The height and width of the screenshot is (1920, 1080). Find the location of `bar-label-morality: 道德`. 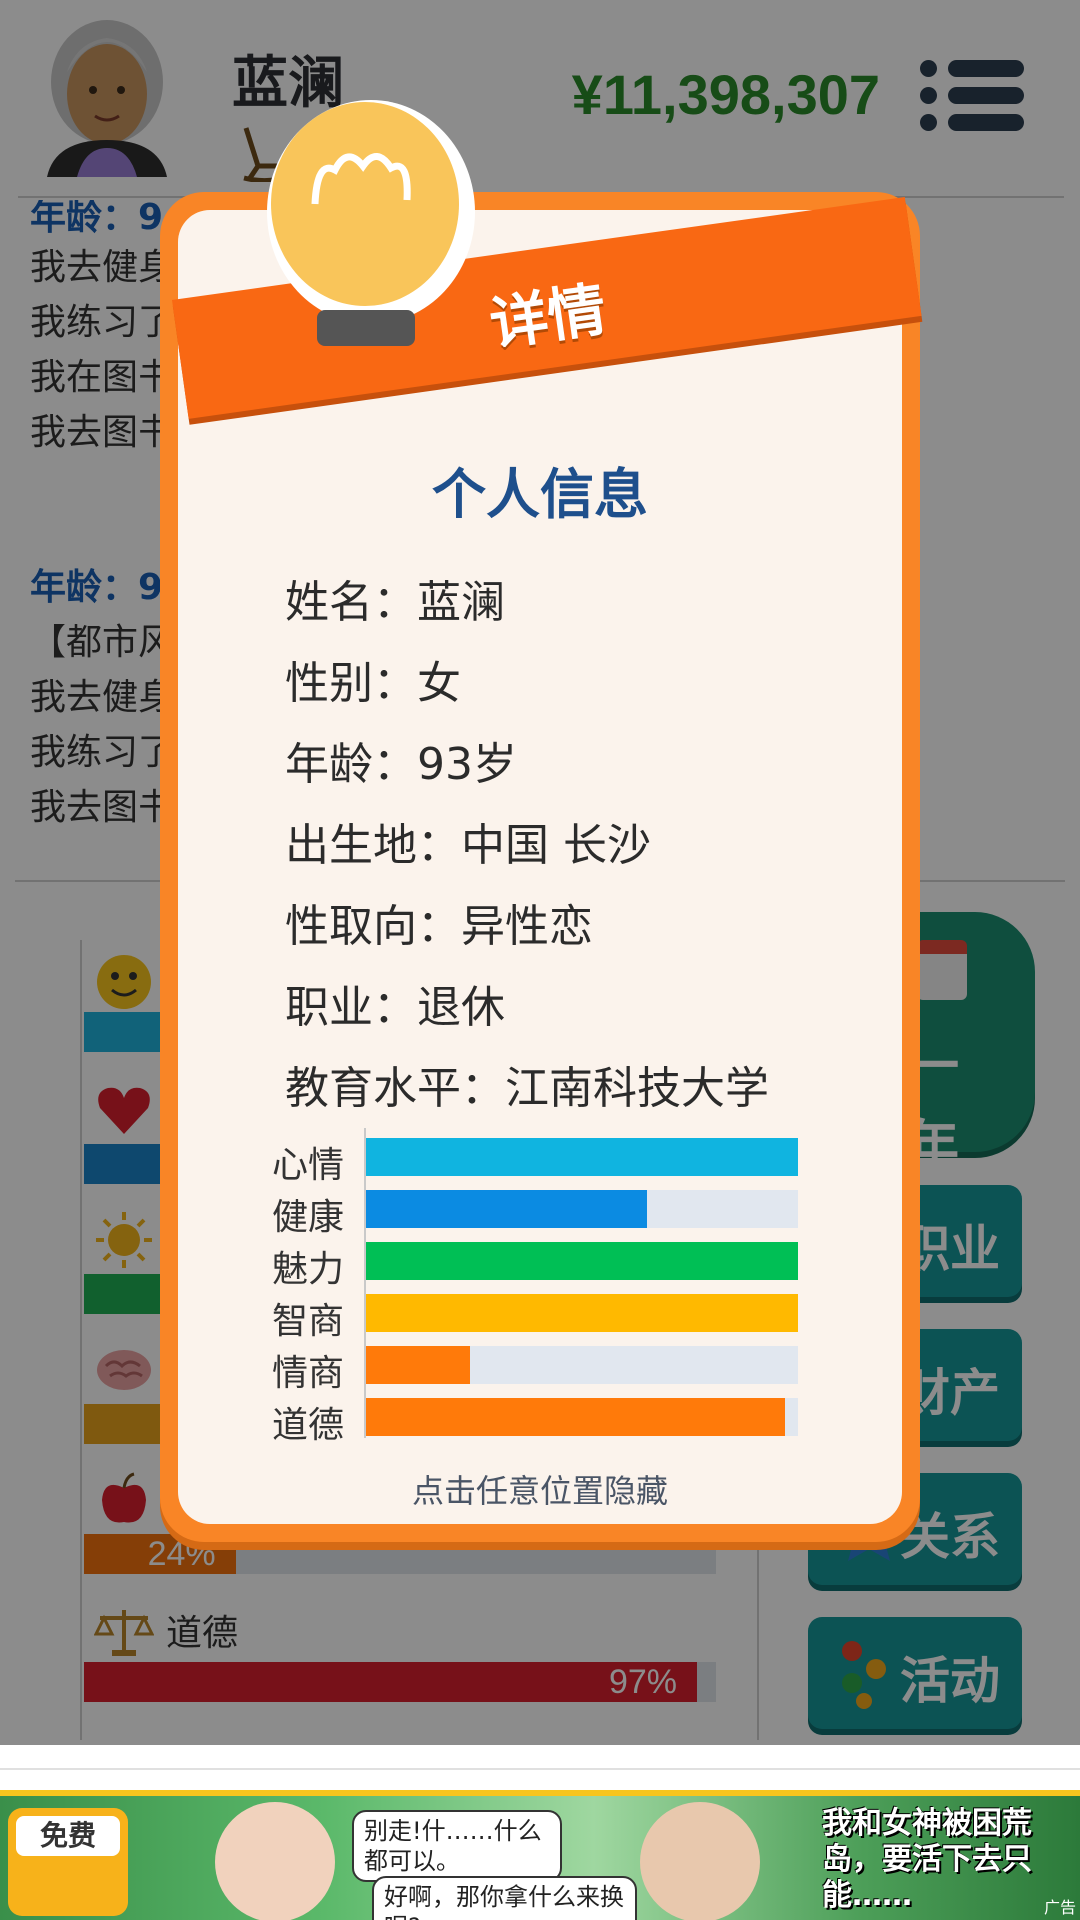

bar-label-morality: 道德 is located at coordinates (308, 1425).